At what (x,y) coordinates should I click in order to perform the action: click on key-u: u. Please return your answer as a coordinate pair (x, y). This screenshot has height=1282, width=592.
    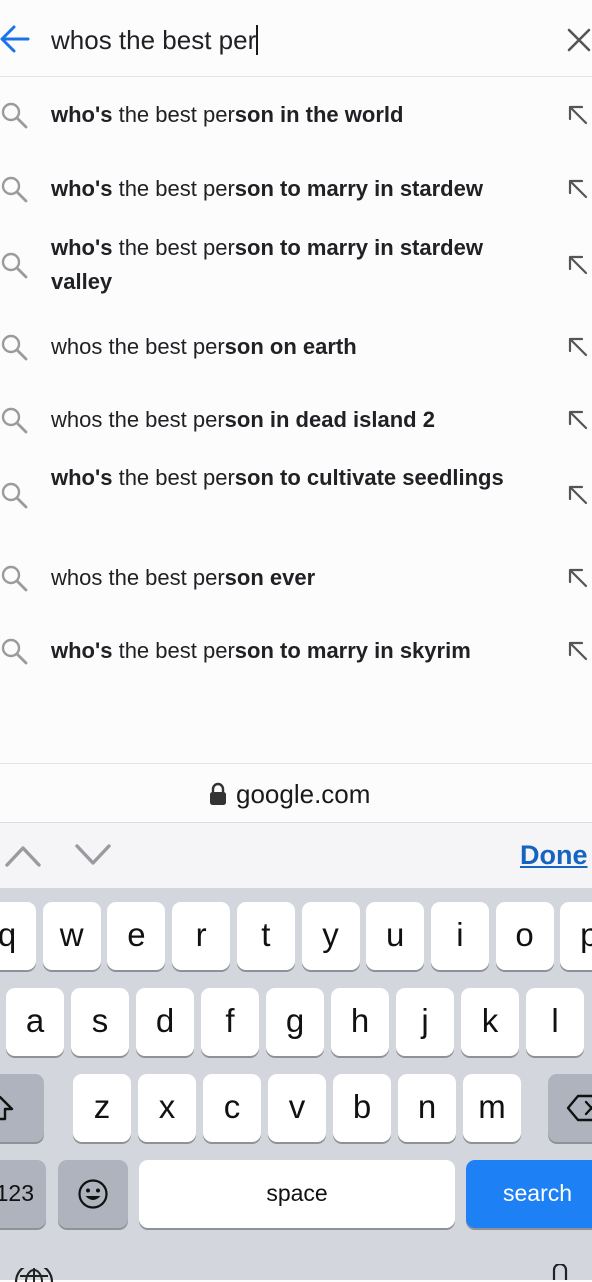
    Looking at the image, I should click on (395, 936).